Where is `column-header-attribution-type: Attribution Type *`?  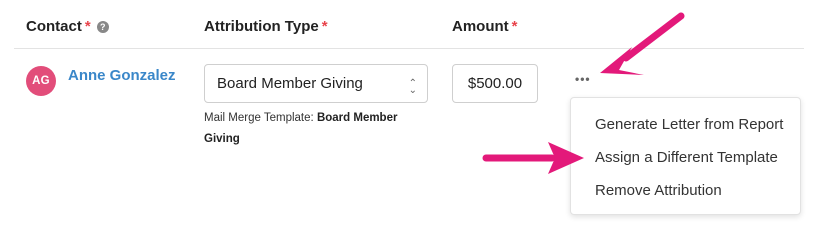 column-header-attribution-type: Attribution Type * is located at coordinates (266, 26).